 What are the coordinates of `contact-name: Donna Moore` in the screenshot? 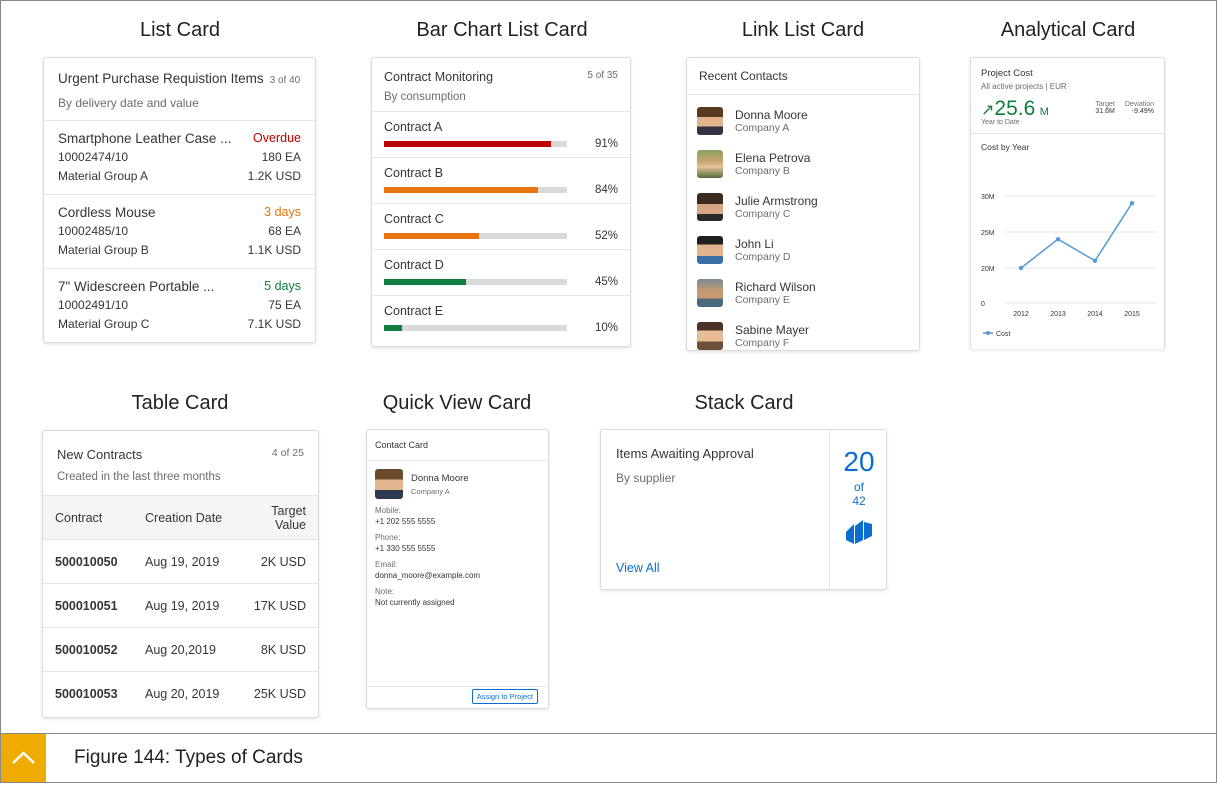 It's located at (771, 114).